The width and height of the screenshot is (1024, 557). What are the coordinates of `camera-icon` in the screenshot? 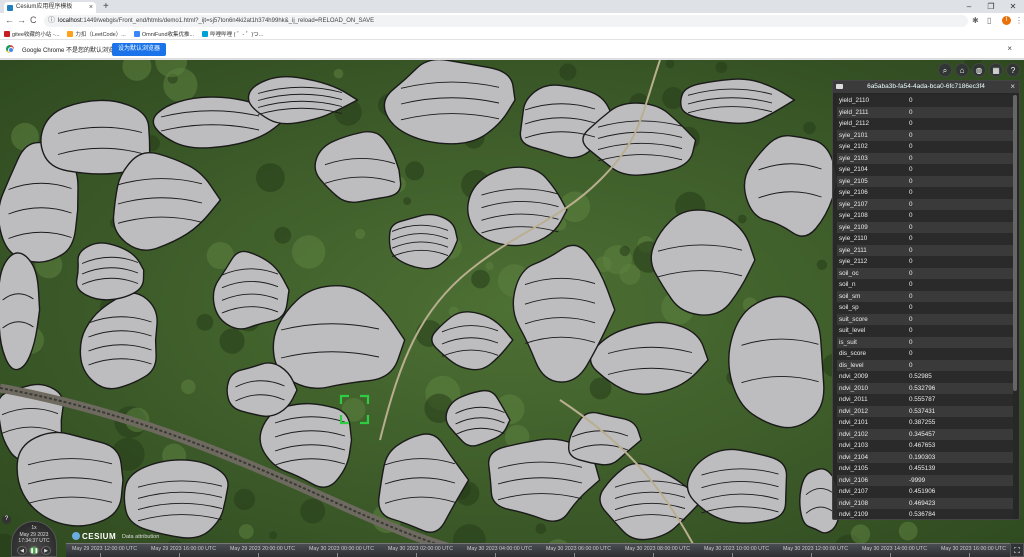 It's located at (839, 86).